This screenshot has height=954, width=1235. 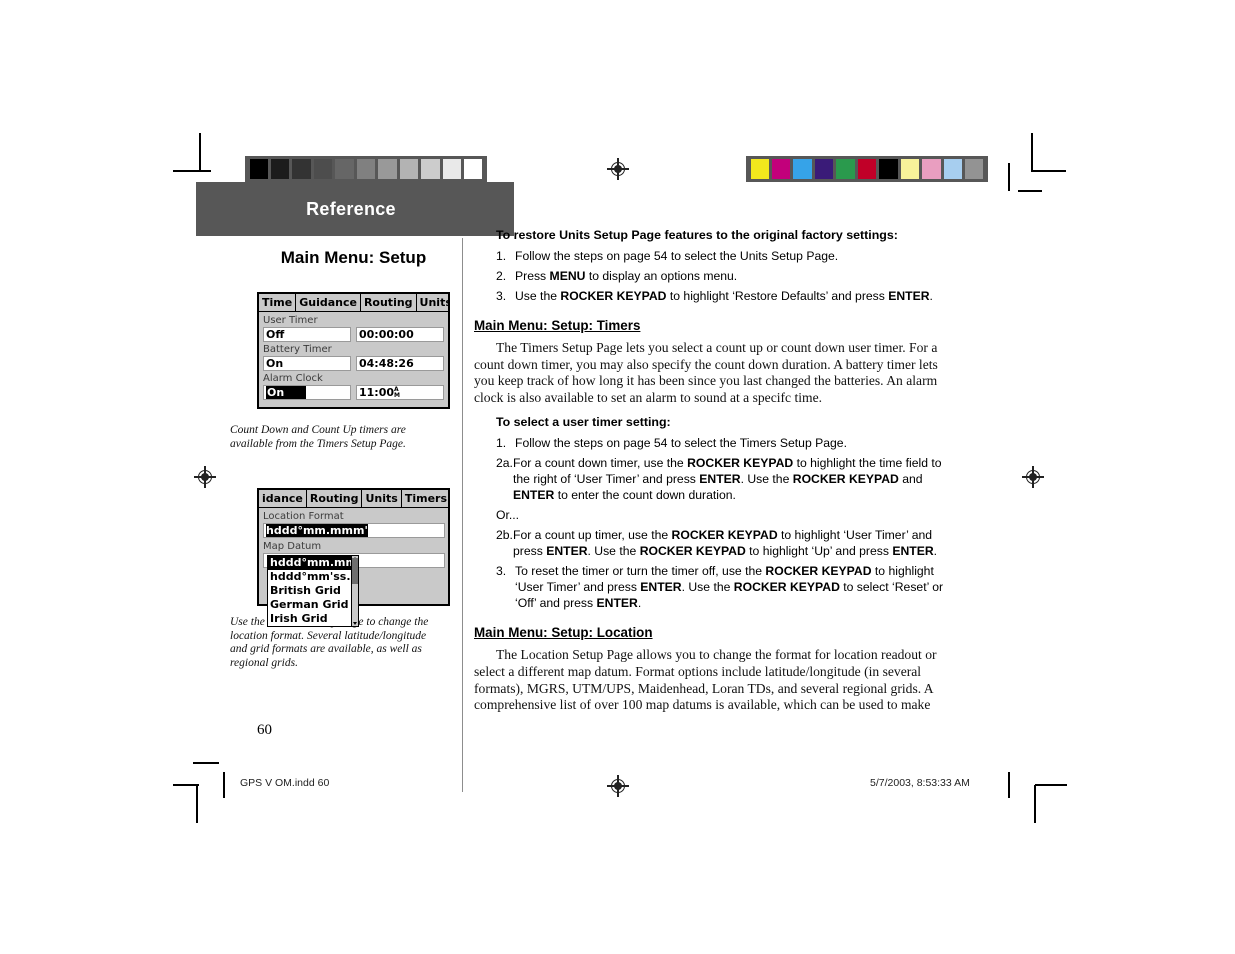 I want to click on step-text: Press MENU to display an options menu., so click(x=730, y=276).